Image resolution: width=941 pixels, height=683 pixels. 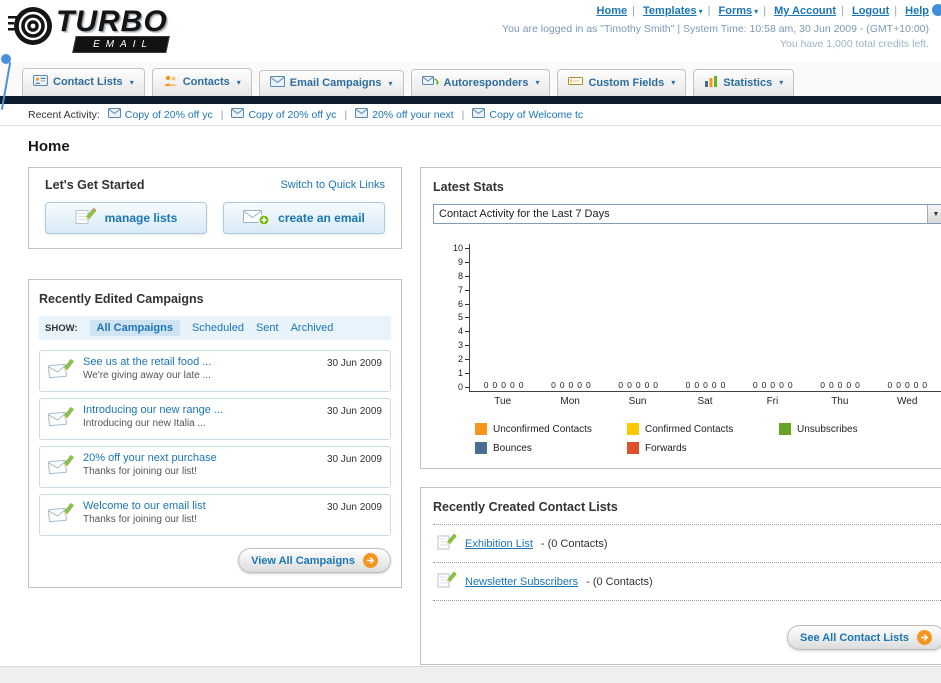 I want to click on contact-list-link: Exhibition List, so click(x=499, y=544).